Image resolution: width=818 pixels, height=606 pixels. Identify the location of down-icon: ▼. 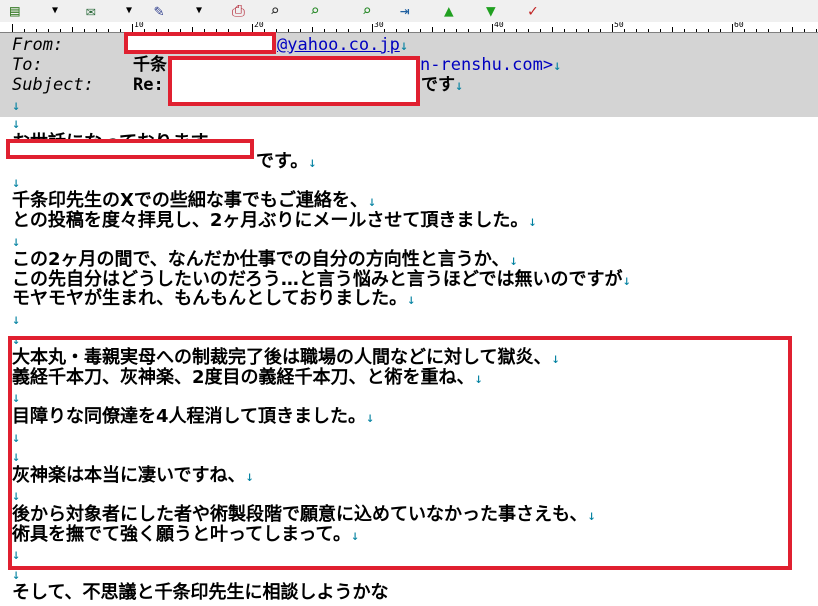
(491, 11).